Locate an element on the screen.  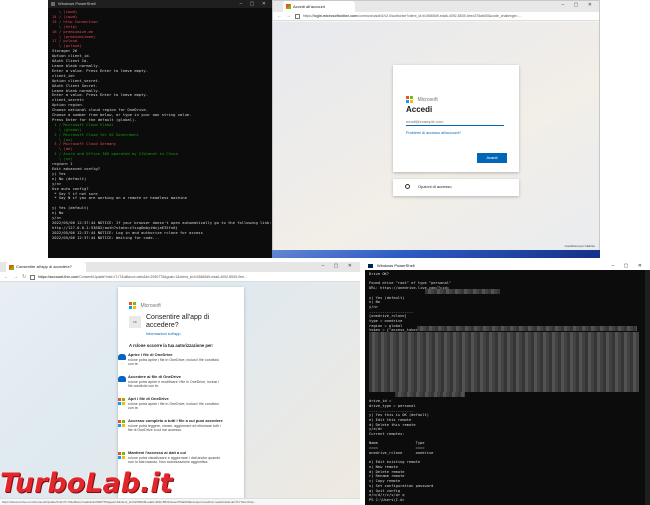
redacted-token is located at coordinates (527, 328).